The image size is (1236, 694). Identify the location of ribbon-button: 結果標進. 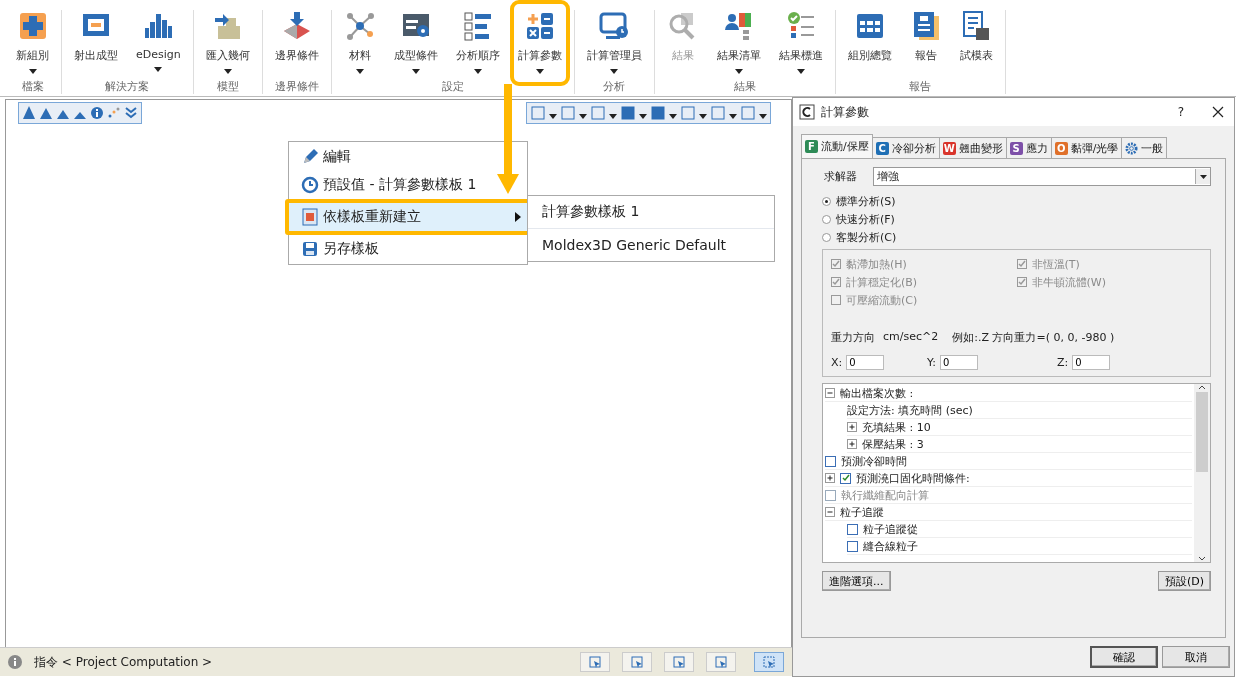
(800, 43).